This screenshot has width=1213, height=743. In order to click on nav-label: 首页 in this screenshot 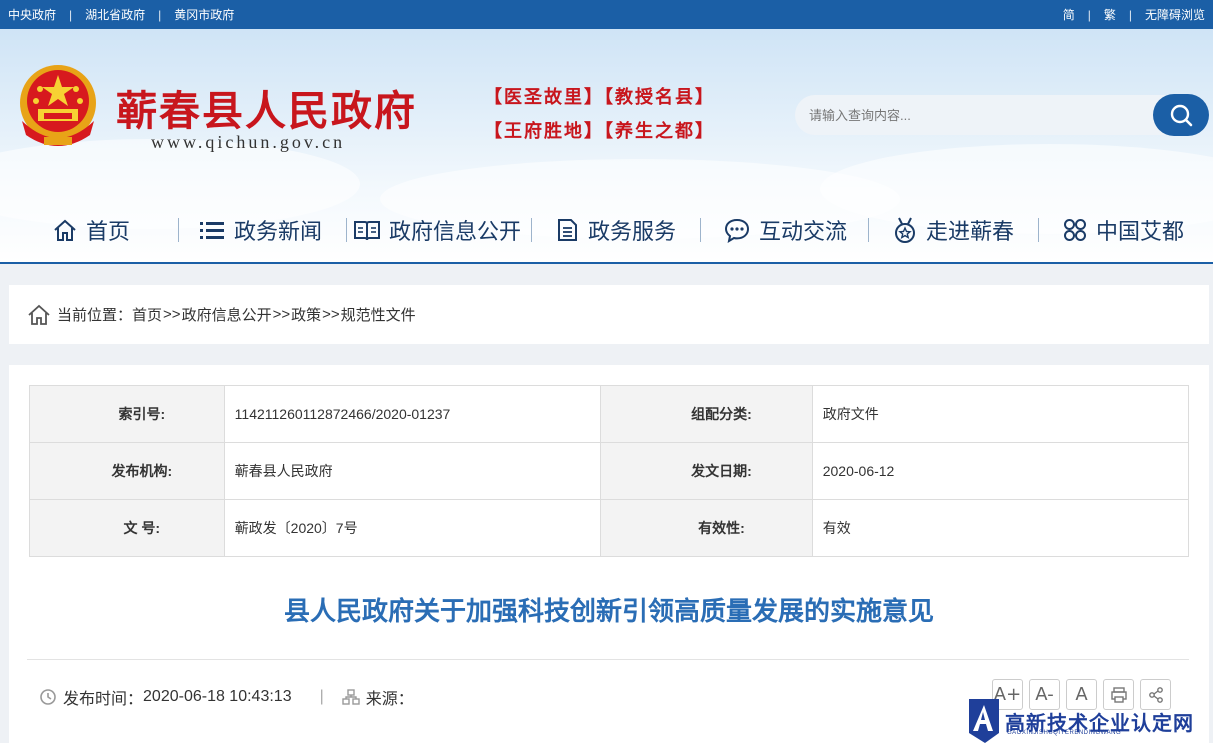, I will do `click(108, 231)`.